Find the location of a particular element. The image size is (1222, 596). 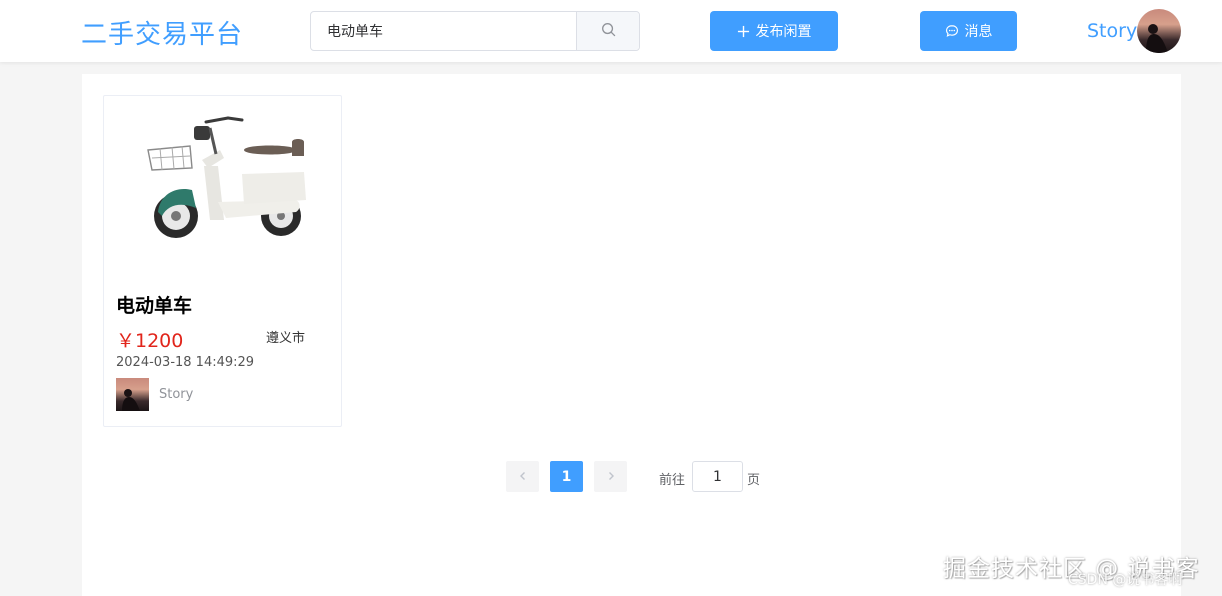

search-icon is located at coordinates (608, 31).